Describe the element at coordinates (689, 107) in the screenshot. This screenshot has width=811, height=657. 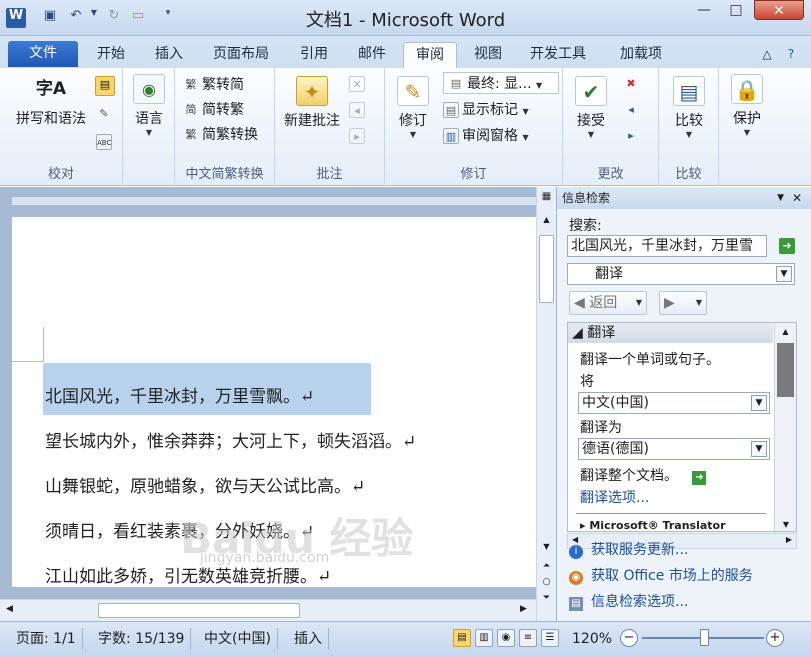
I see `compare-button: ▤ 比较 ▼` at that location.